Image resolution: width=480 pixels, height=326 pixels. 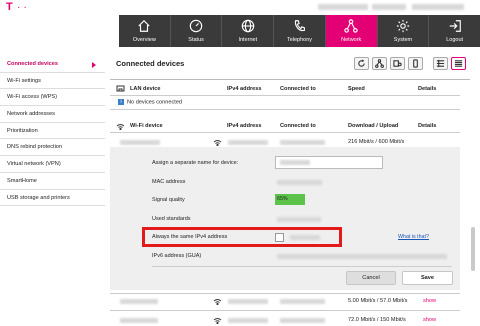 I want to click on what-is-that-link: What is that?, so click(x=413, y=237).